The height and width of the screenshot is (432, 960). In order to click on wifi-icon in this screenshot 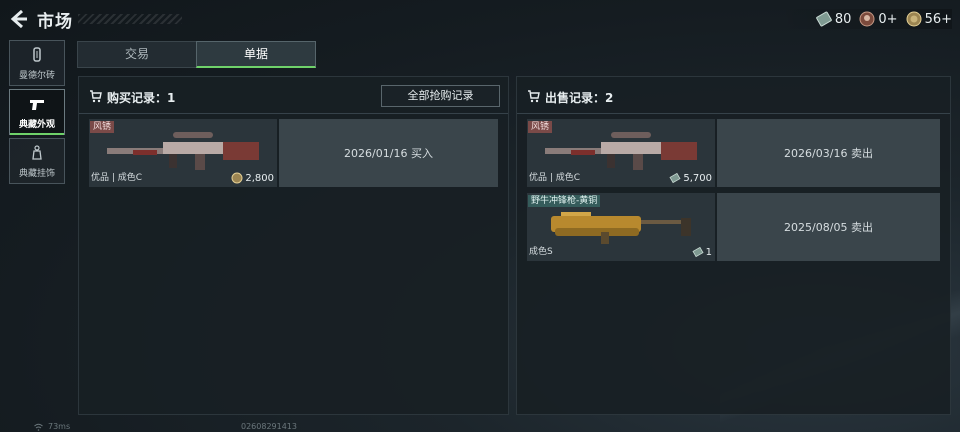, I will do `click(38, 427)`.